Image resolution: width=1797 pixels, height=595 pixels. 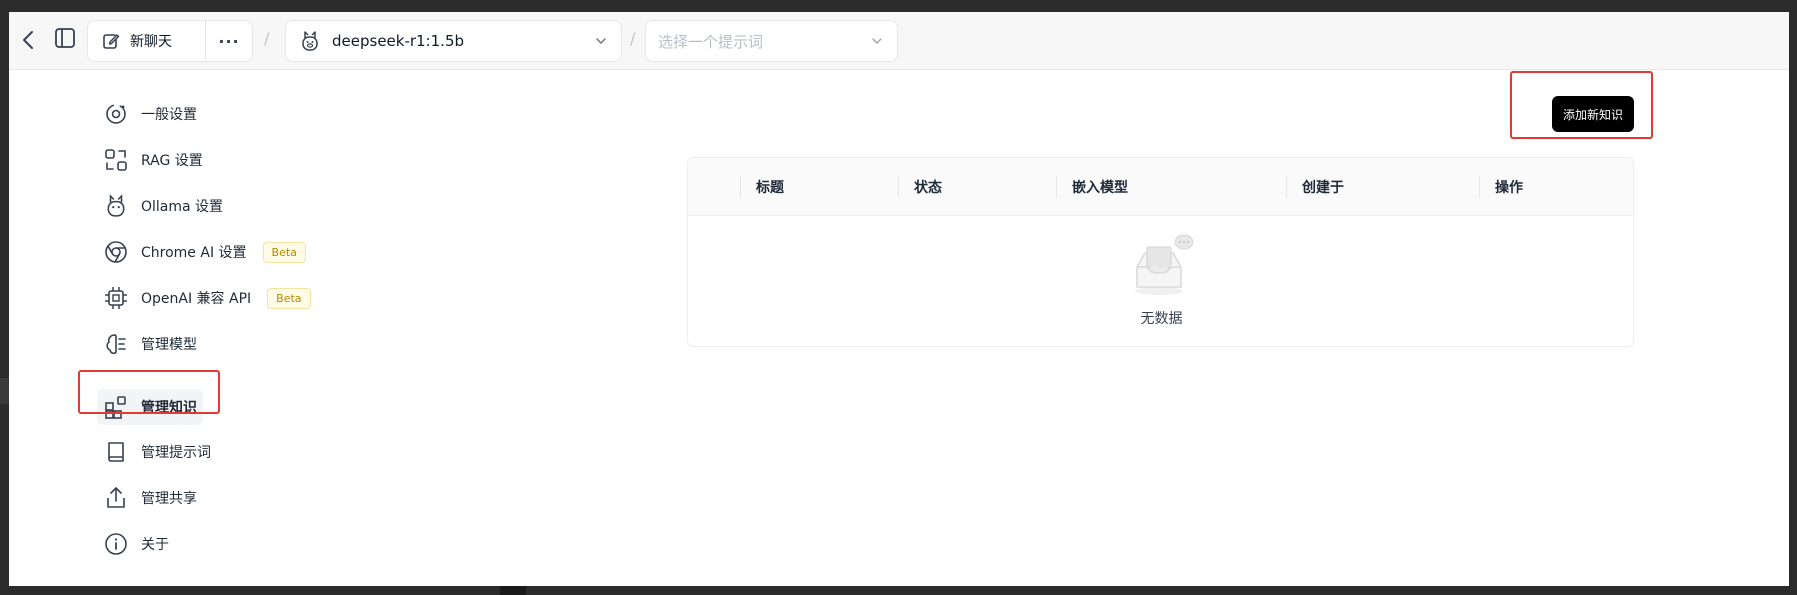 I want to click on info-icon, so click(x=116, y=544).